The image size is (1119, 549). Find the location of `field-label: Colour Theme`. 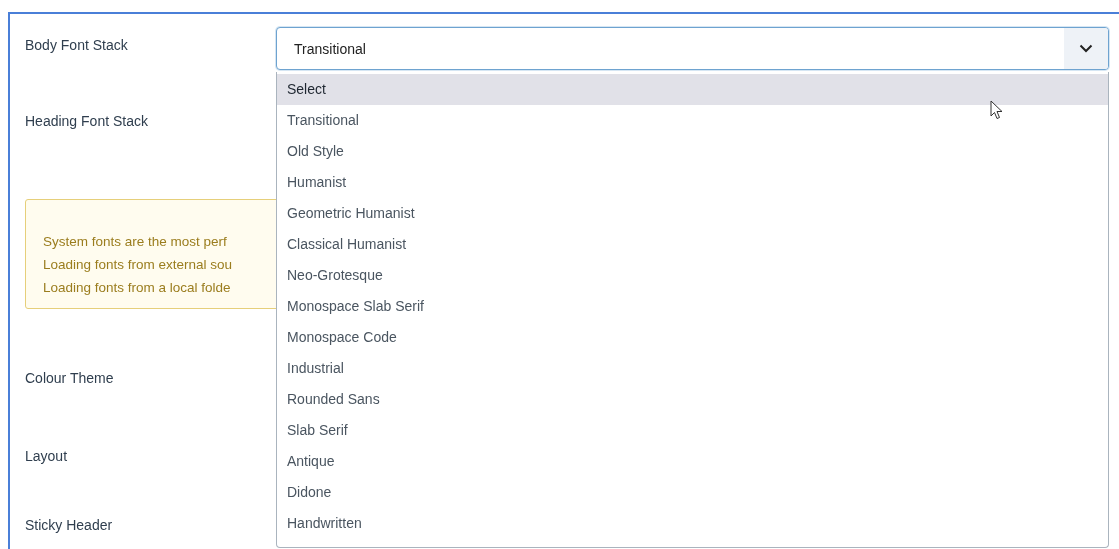

field-label: Colour Theme is located at coordinates (69, 378).